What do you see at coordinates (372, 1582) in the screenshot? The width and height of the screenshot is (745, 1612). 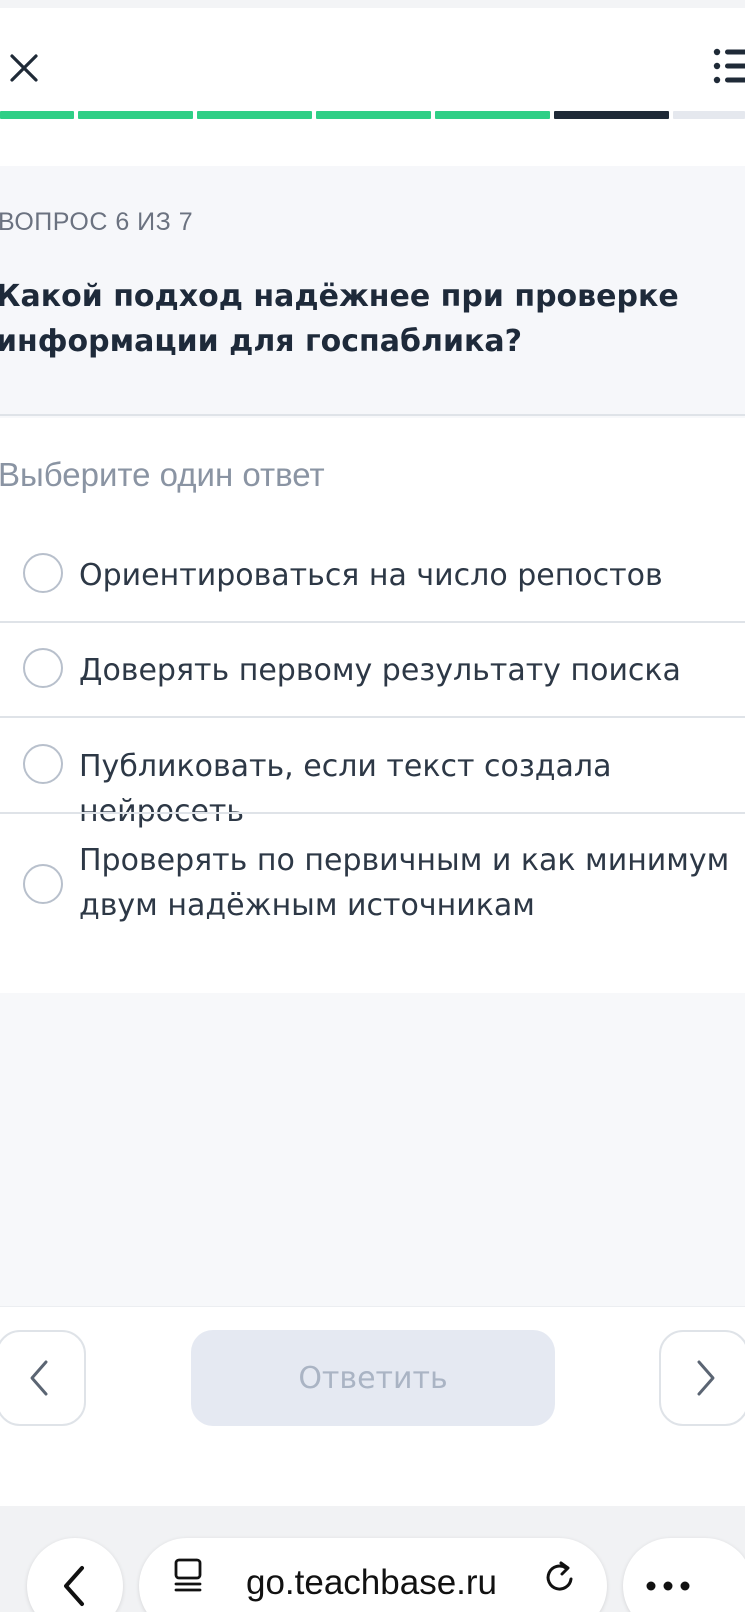 I see `url-text: go.teachbase.ru` at bounding box center [372, 1582].